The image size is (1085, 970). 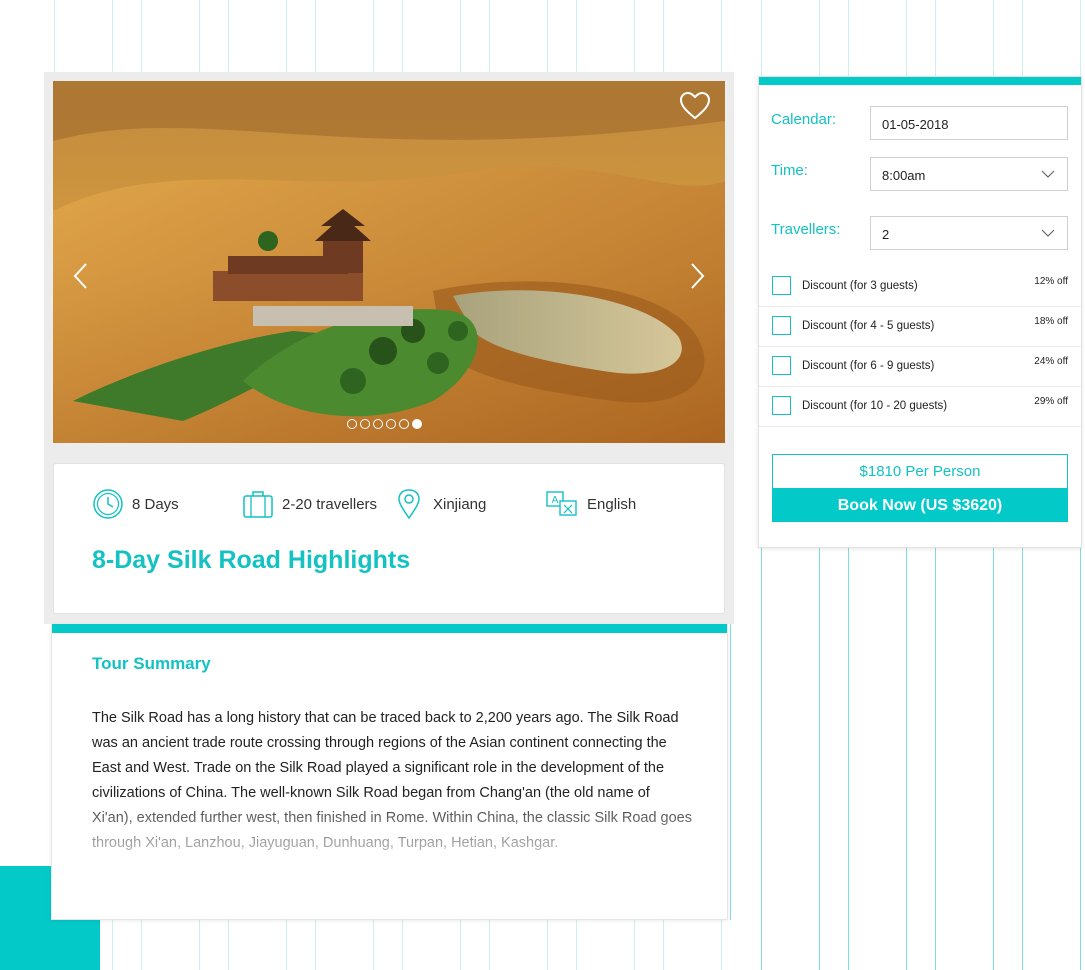 What do you see at coordinates (875, 406) in the screenshot?
I see `discount-label: Discount (for 10 - 20 guests)` at bounding box center [875, 406].